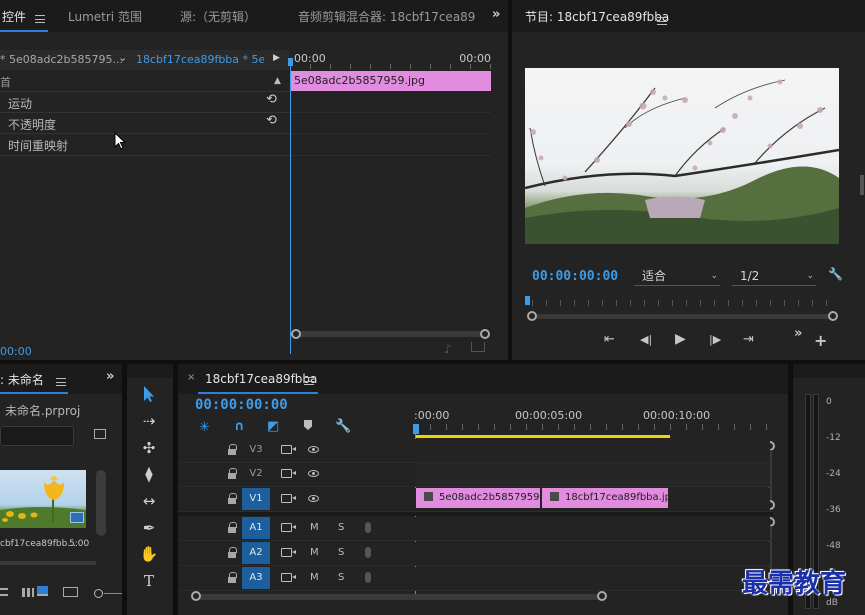 Image resolution: width=865 pixels, height=615 pixels. I want to click on timeline-h-scroll-right, so click(602, 596).